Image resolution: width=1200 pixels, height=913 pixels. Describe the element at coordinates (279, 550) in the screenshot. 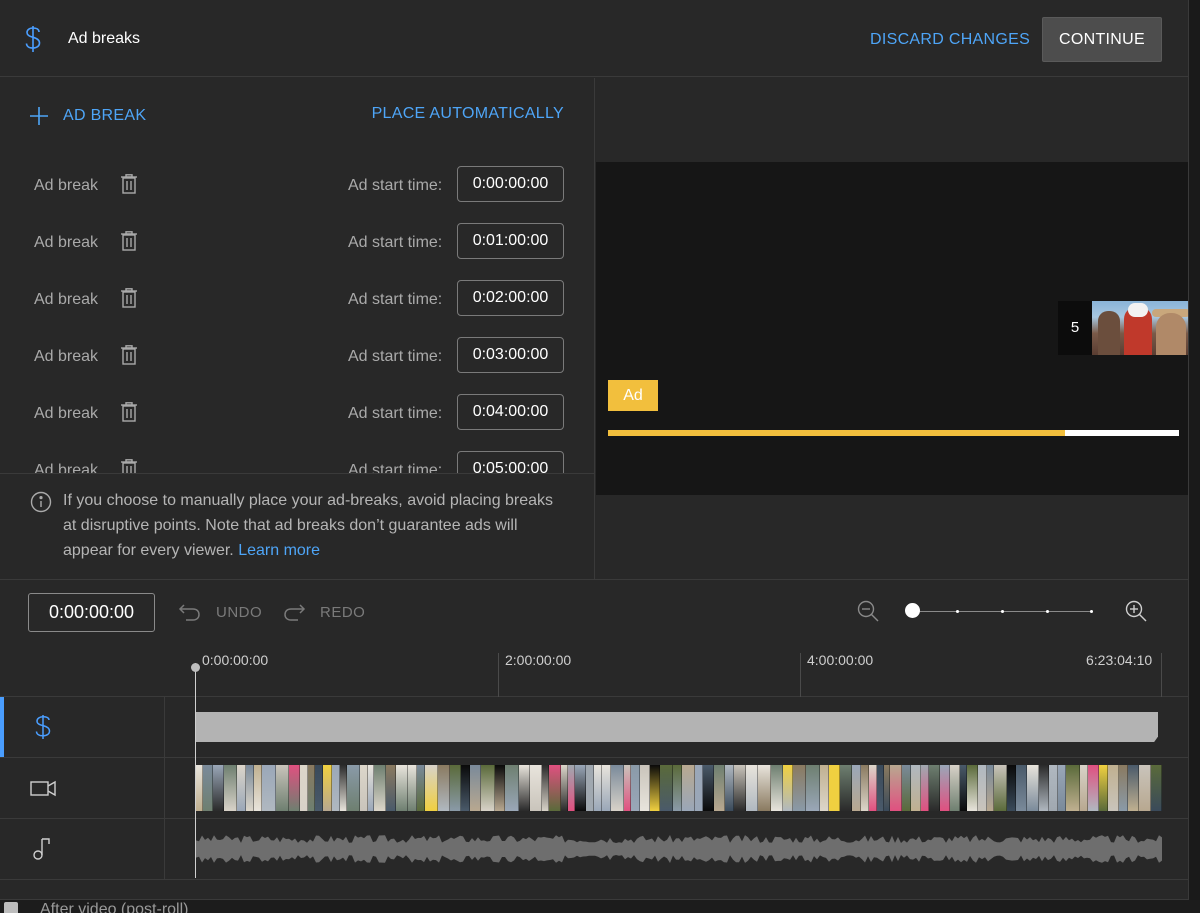

I see `learn-more-link: Learn more` at that location.